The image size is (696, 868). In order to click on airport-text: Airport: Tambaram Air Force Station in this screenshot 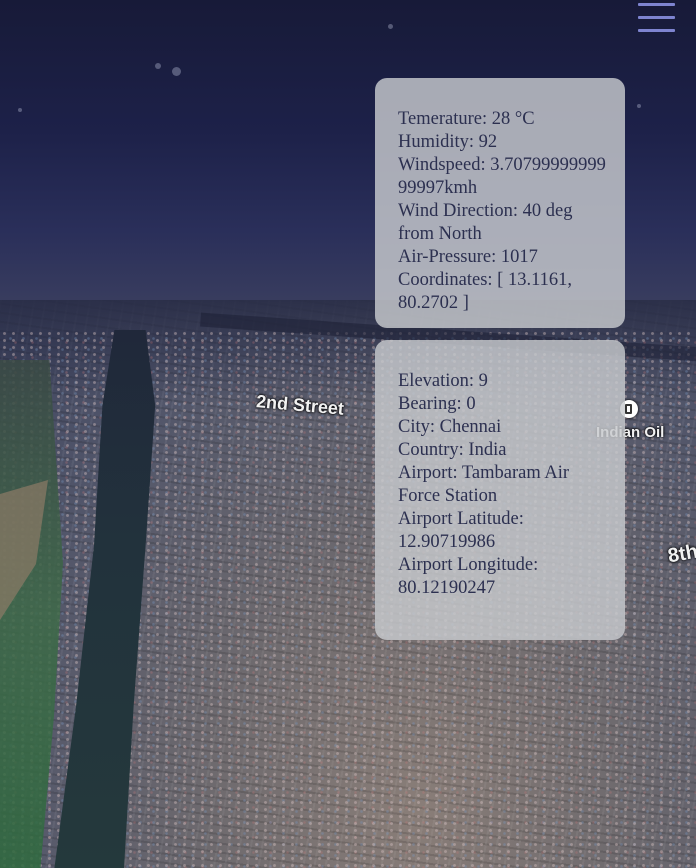, I will do `click(483, 484)`.